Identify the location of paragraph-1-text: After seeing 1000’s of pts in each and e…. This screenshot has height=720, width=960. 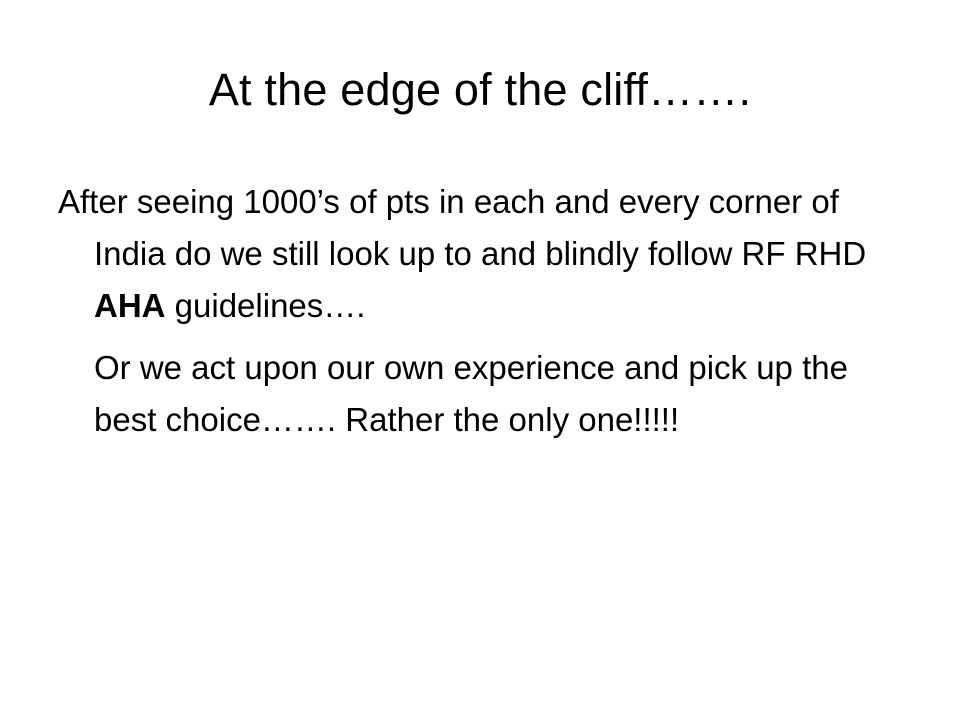
(462, 227).